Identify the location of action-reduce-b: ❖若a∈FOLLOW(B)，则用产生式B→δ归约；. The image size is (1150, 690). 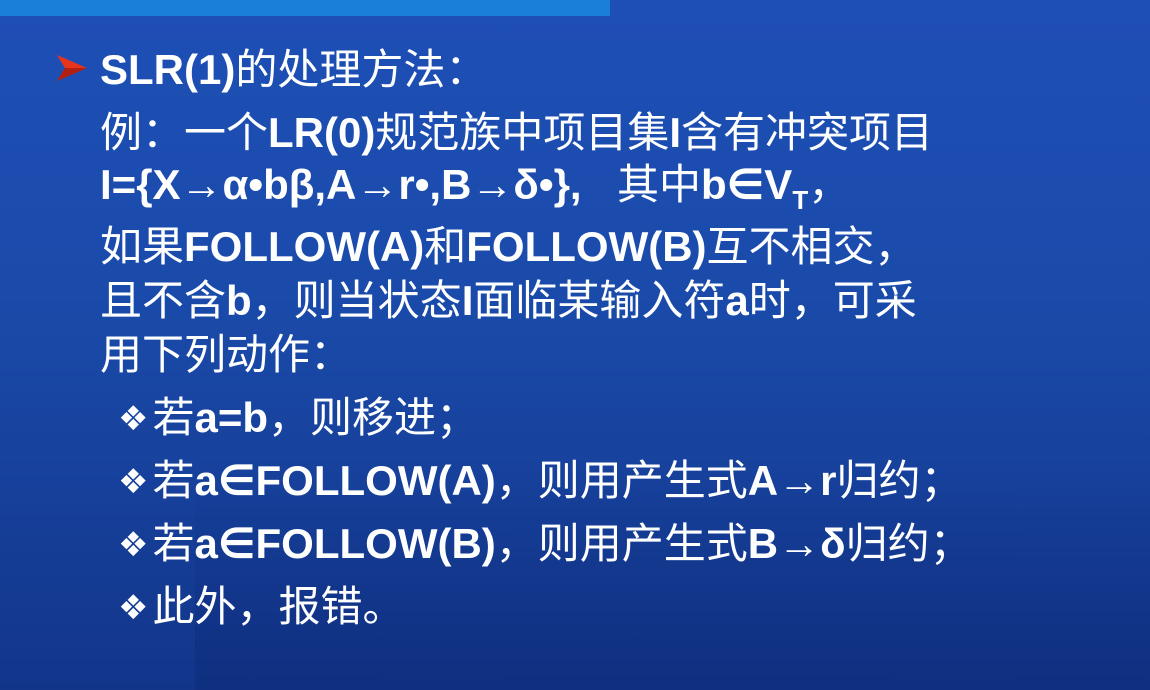
(545, 544).